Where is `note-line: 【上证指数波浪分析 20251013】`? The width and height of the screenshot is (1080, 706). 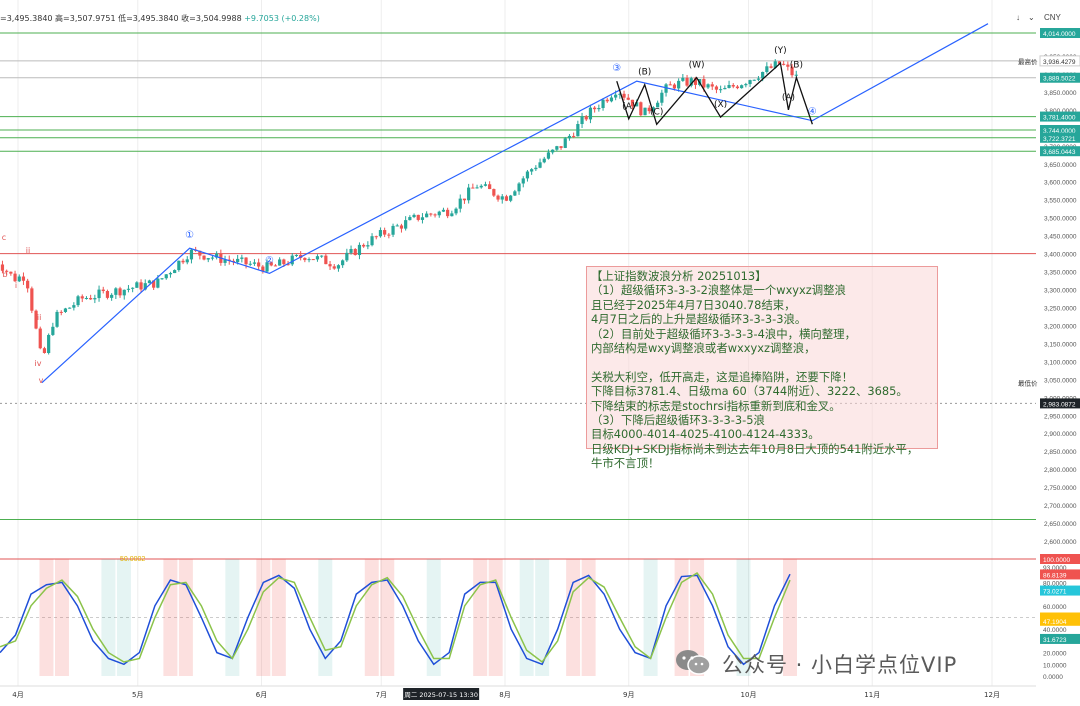 note-line: 【上证指数波浪分析 20251013】 is located at coordinates (679, 276).